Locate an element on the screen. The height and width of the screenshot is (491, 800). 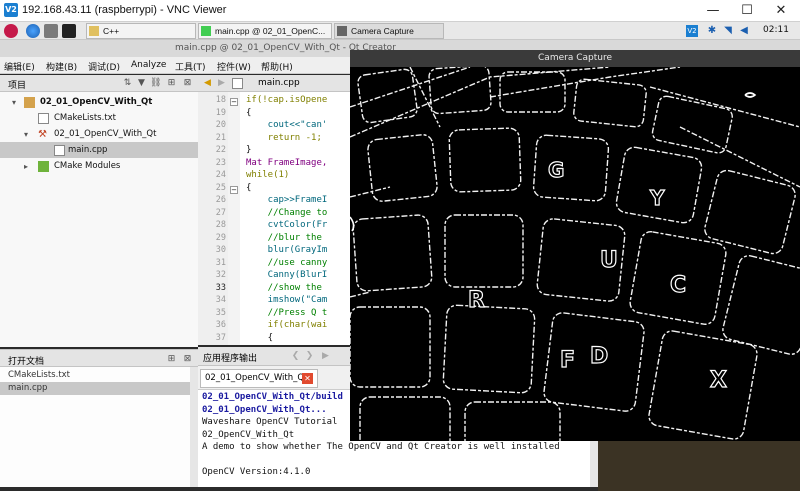
project-pane-header: 项目 ⇅ ▼ ⛓ ⊞ ⊠ is located at coordinates (99, 83).